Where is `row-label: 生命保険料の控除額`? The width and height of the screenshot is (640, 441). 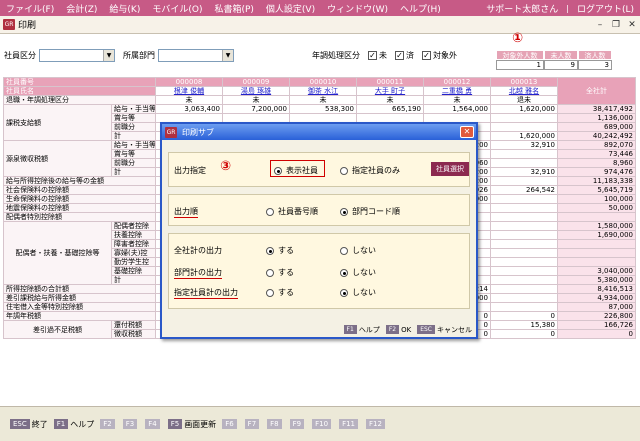
row-label: 生命保険料の控除額 is located at coordinates (79, 199).